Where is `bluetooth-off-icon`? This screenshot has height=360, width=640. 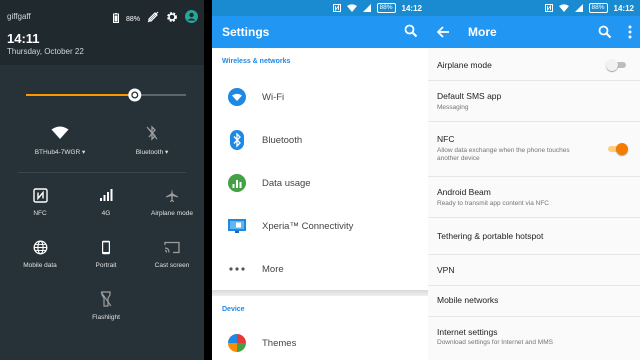 bluetooth-off-icon is located at coordinates (152, 133).